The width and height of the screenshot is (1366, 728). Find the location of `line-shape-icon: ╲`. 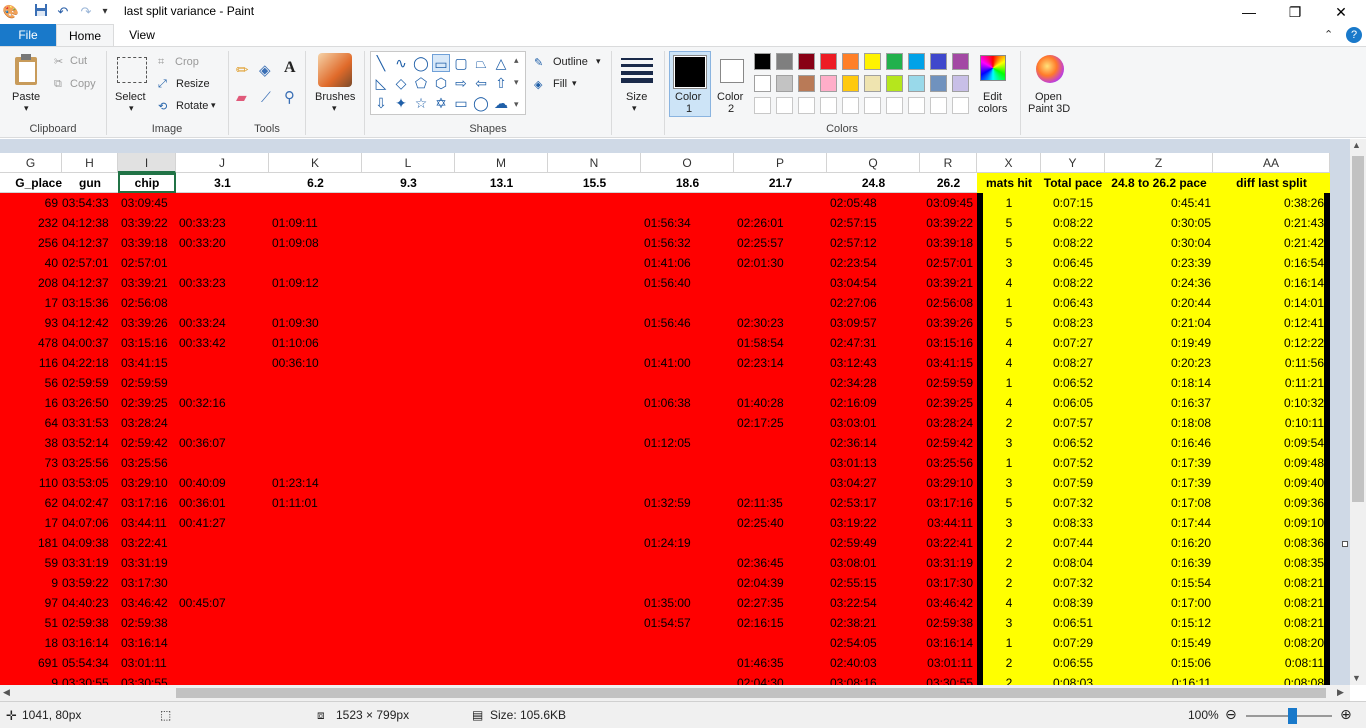

line-shape-icon: ╲ is located at coordinates (381, 63).